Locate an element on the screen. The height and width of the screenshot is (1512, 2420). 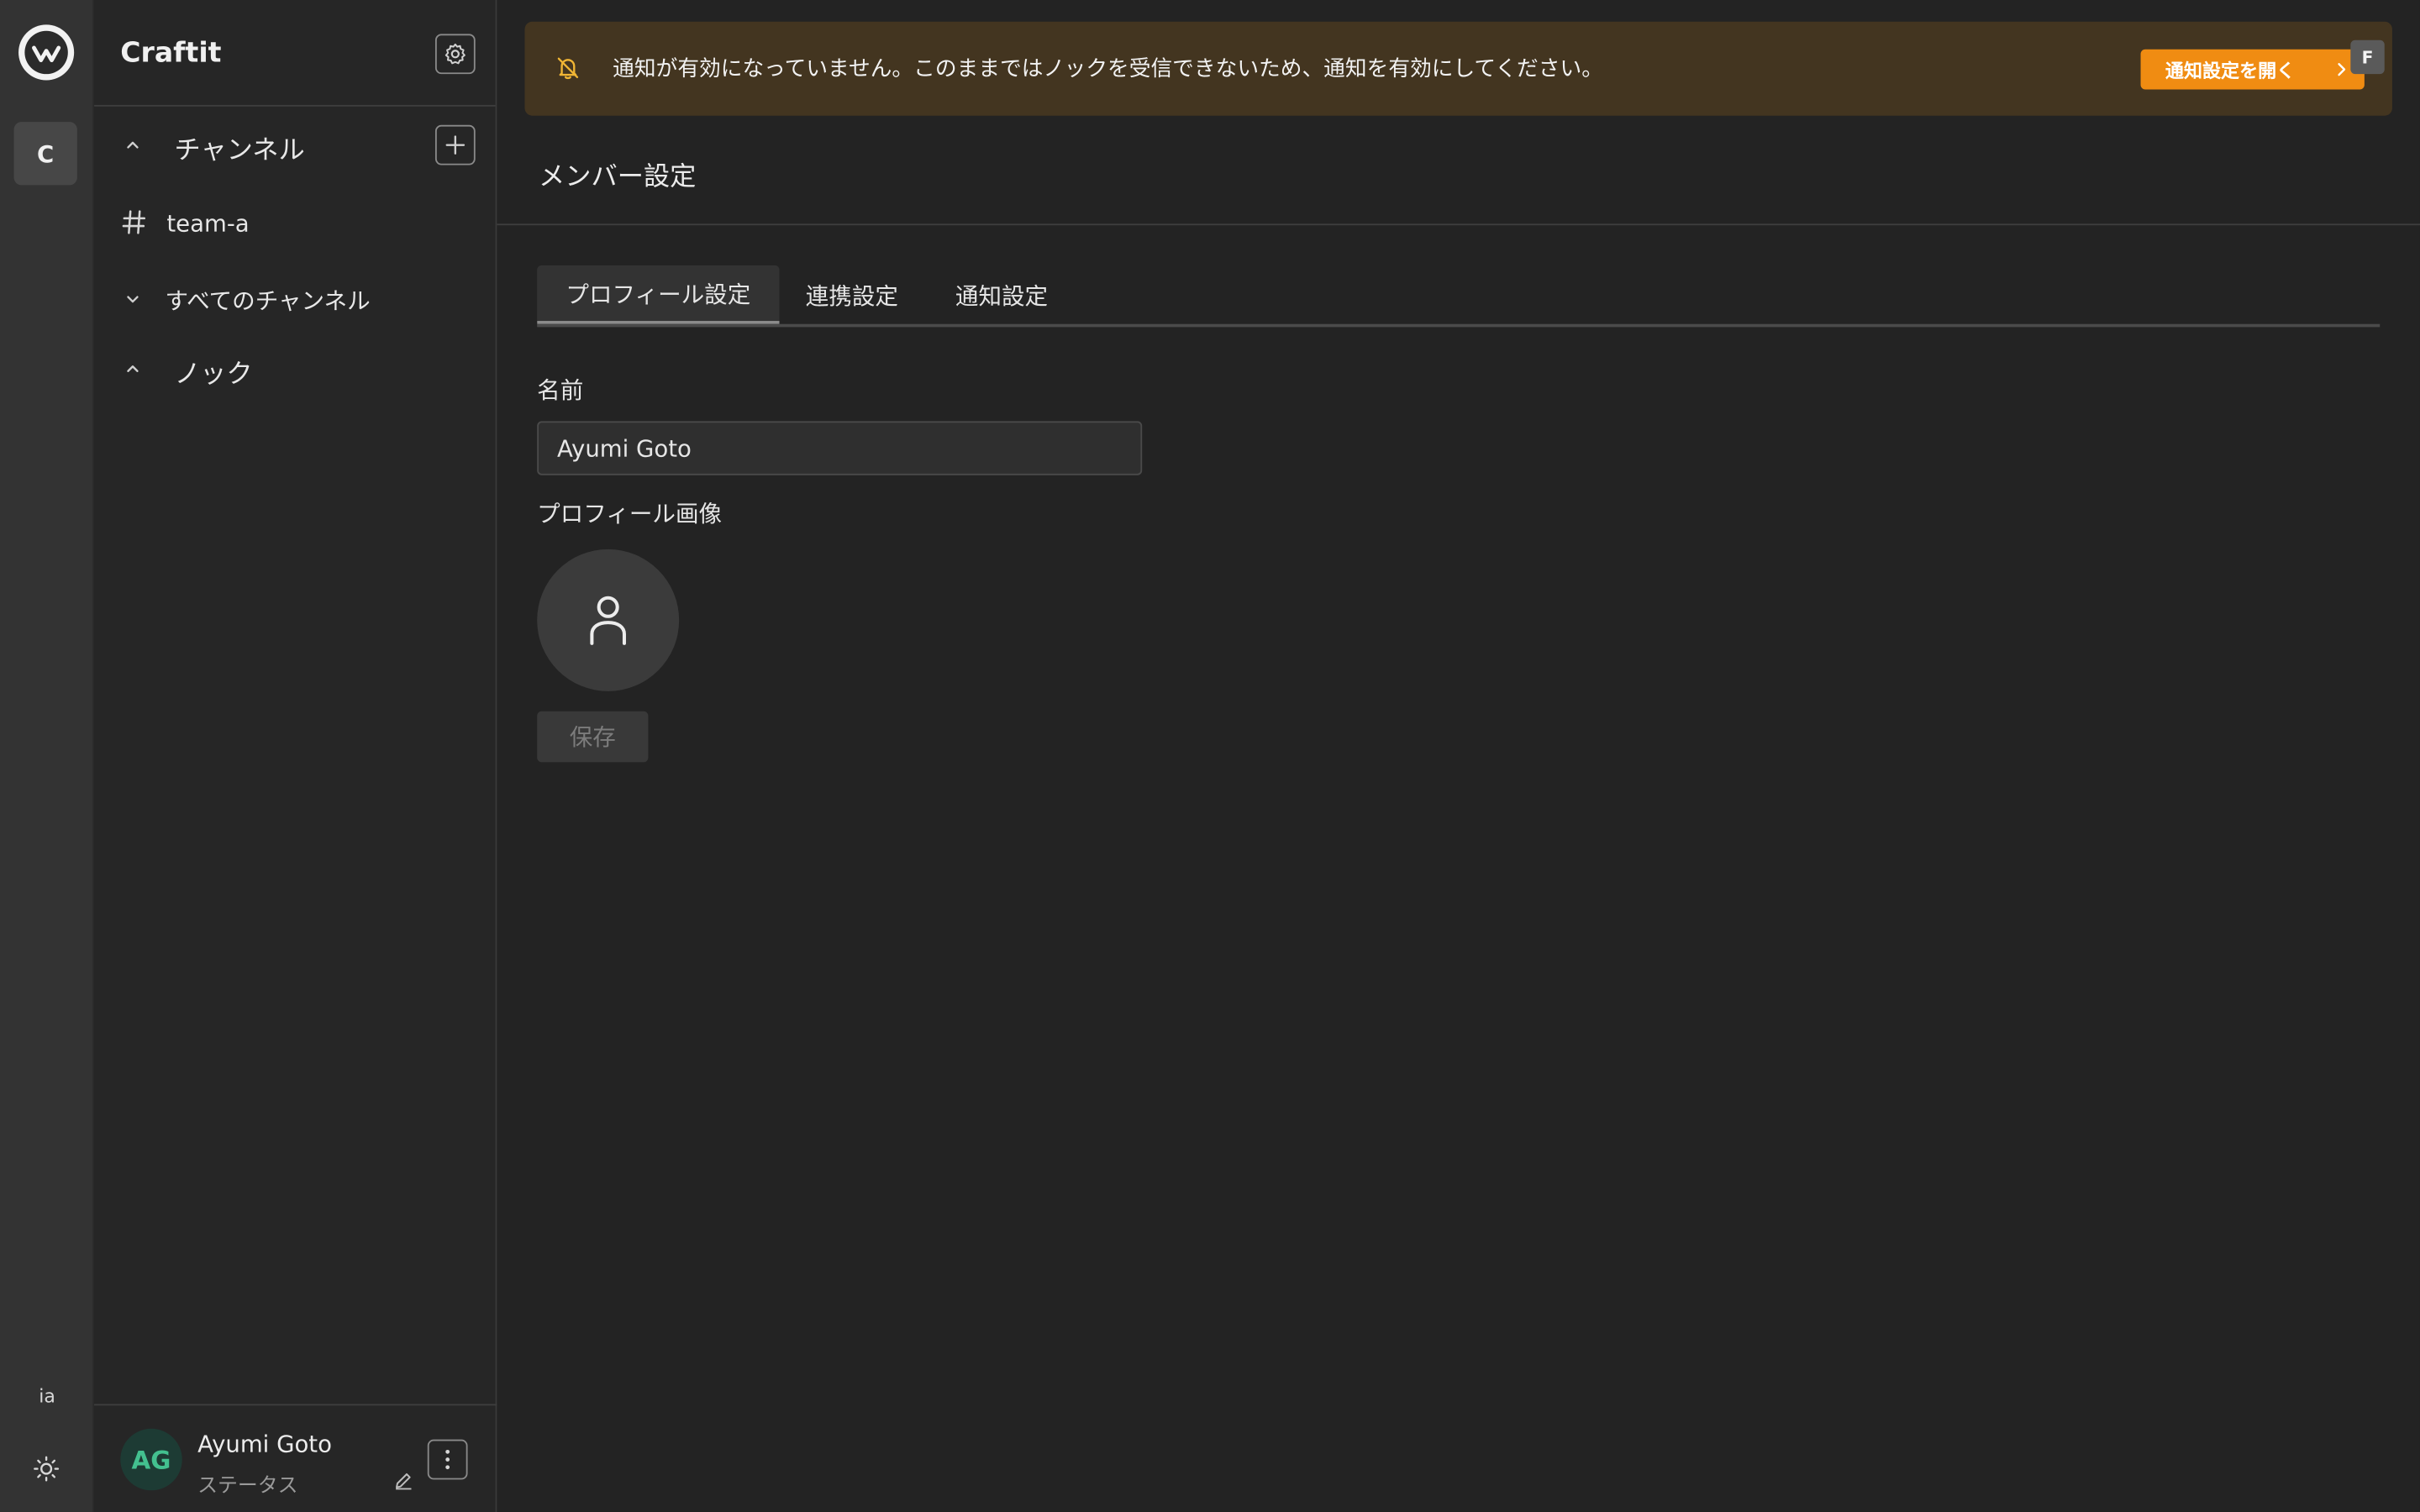
profile-image-label: プロフィール画像 is located at coordinates (630, 514).